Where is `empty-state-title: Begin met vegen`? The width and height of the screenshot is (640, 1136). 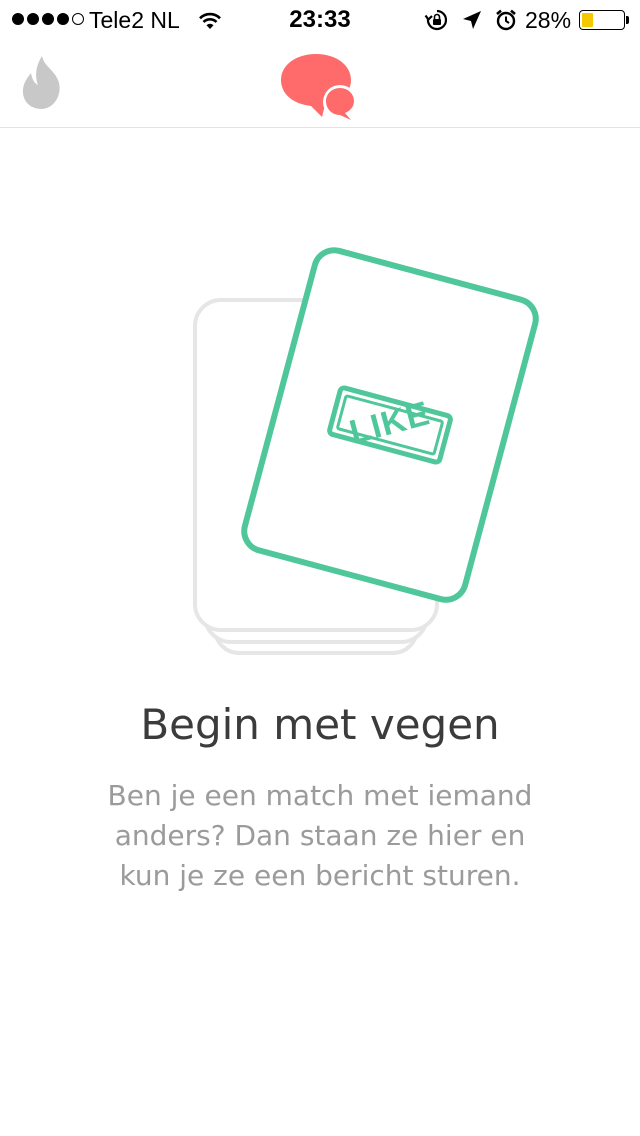 empty-state-title: Begin met vegen is located at coordinates (320, 724).